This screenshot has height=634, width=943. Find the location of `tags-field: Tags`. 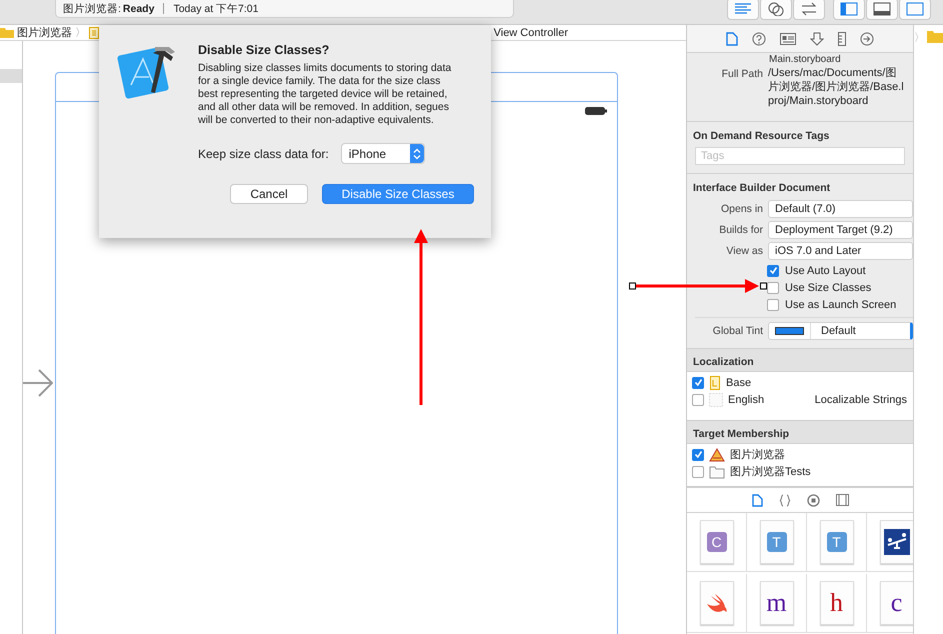

tags-field: Tags is located at coordinates (800, 156).